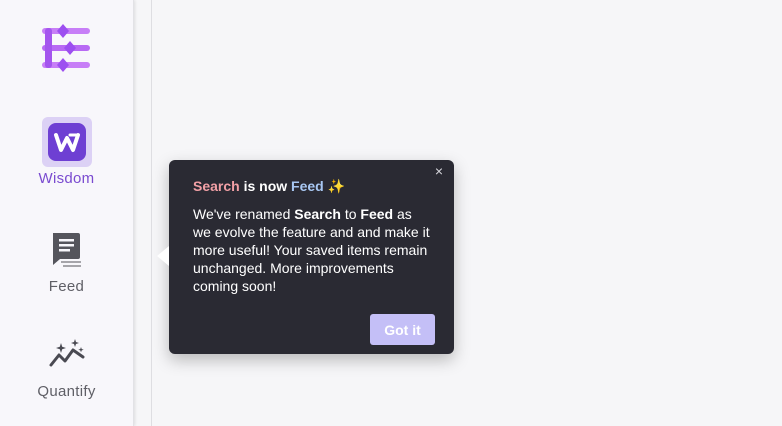  What do you see at coordinates (66, 142) in the screenshot?
I see `wisdom-w-icon` at bounding box center [66, 142].